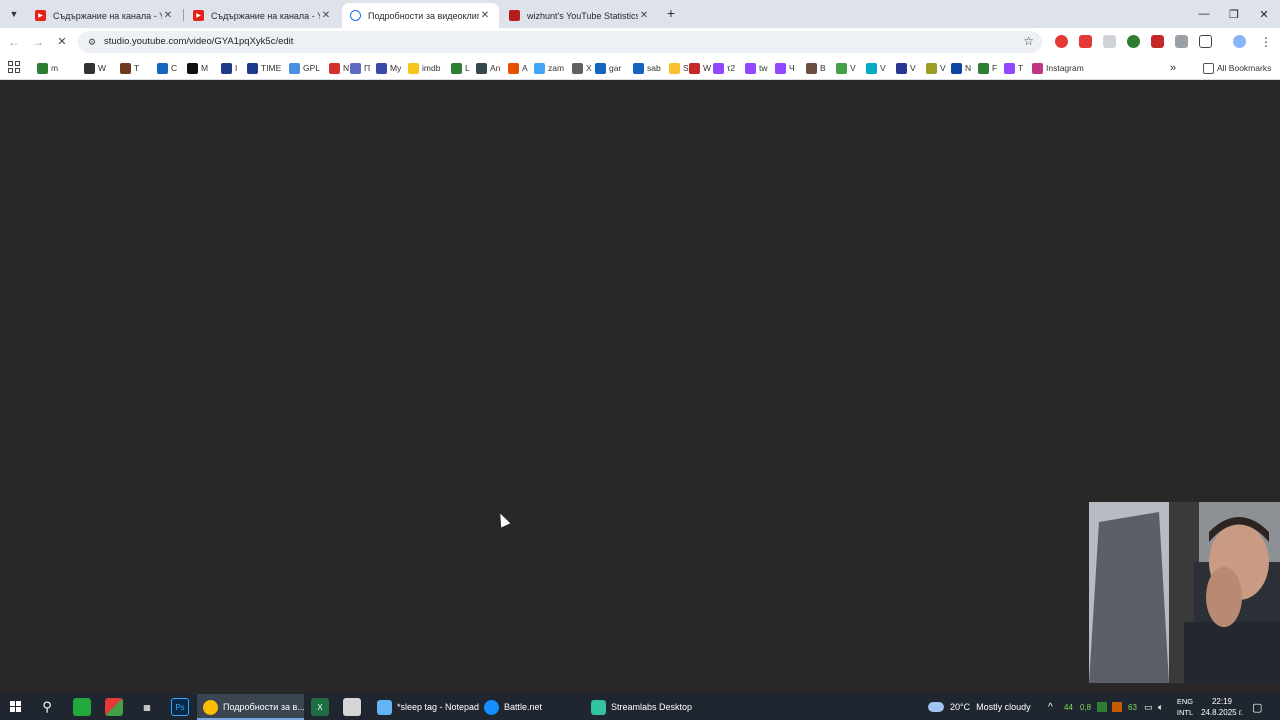 The height and width of the screenshot is (720, 1280). What do you see at coordinates (264, 68) in the screenshot?
I see `bookmark-item: TIME` at bounding box center [264, 68].